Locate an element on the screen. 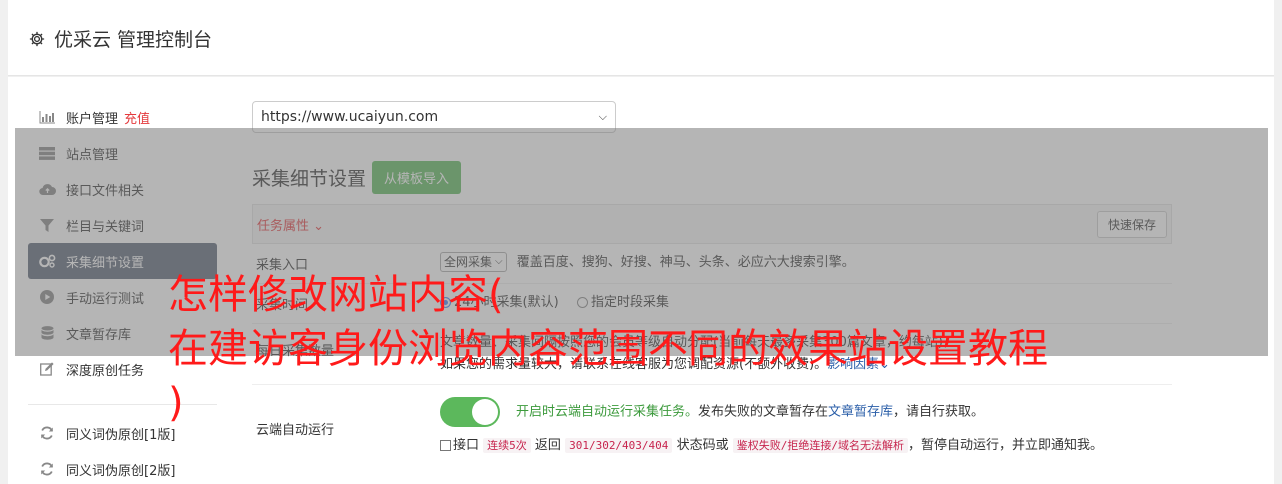 The height and width of the screenshot is (484, 1282). bar-chart-icon is located at coordinates (47, 117).